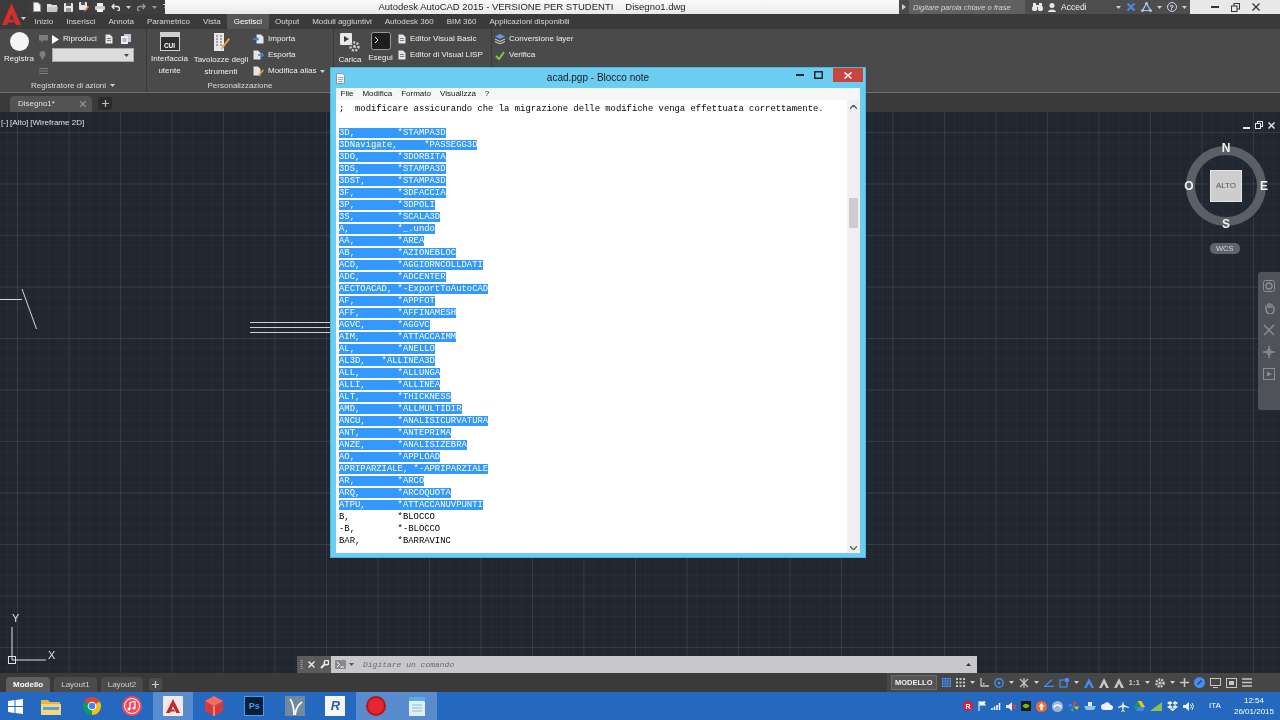 The width and height of the screenshot is (1280, 720). I want to click on close-icon, so click(1256, 7).